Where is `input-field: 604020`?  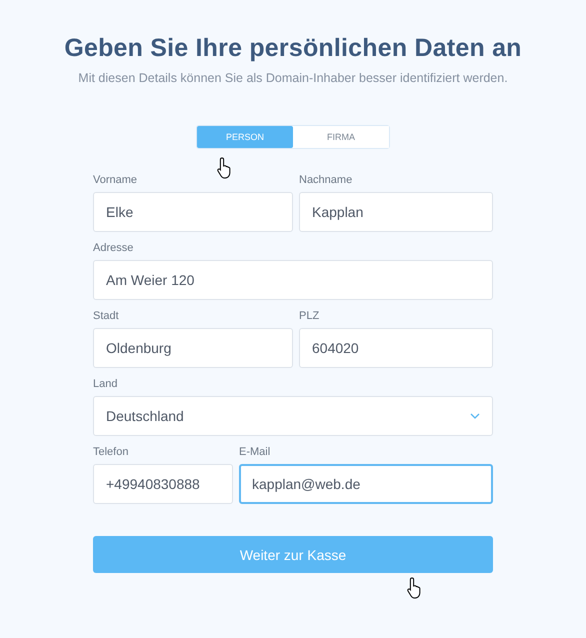 input-field: 604020 is located at coordinates (396, 348).